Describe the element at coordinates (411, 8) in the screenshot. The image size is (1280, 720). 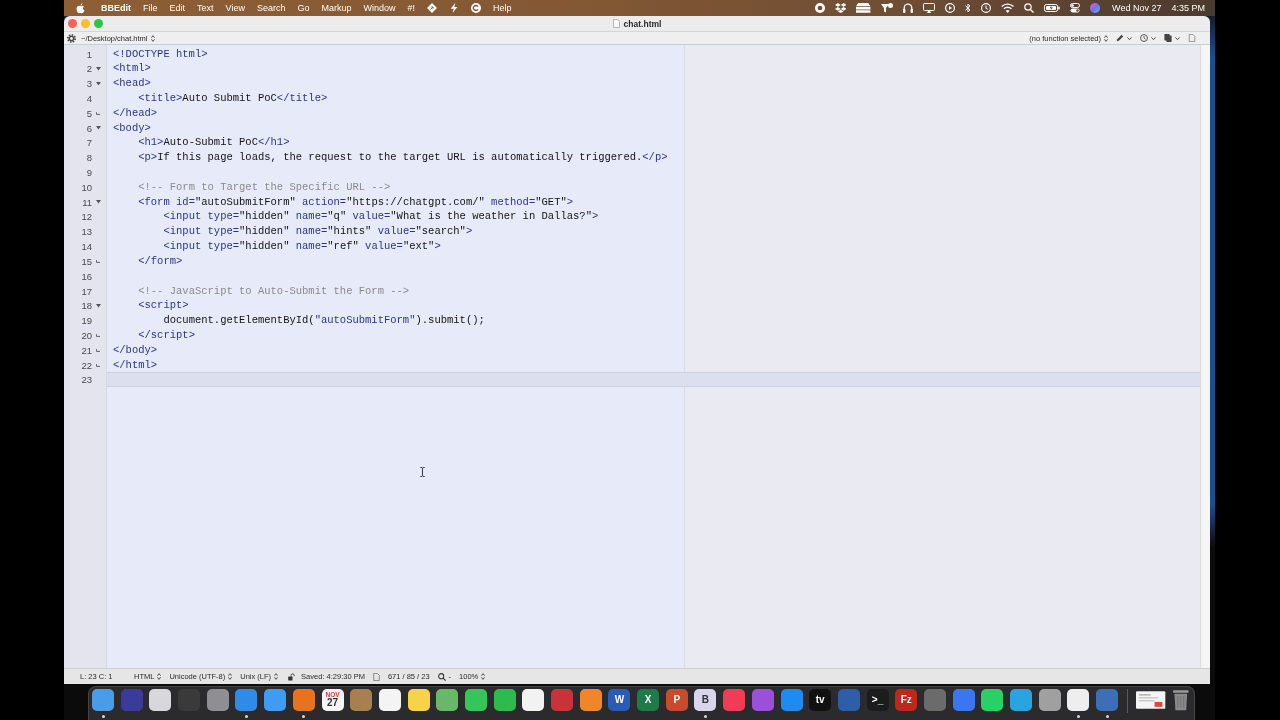
I see `menu-item: #!` at that location.